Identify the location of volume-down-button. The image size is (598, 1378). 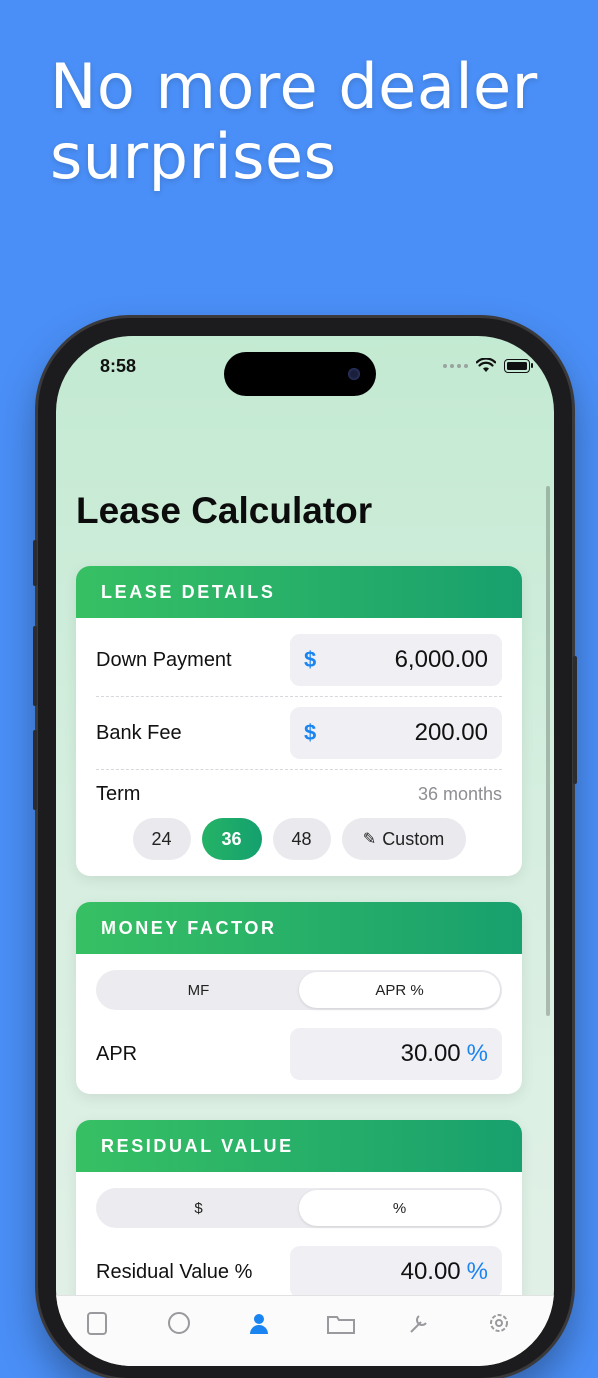
(35, 770).